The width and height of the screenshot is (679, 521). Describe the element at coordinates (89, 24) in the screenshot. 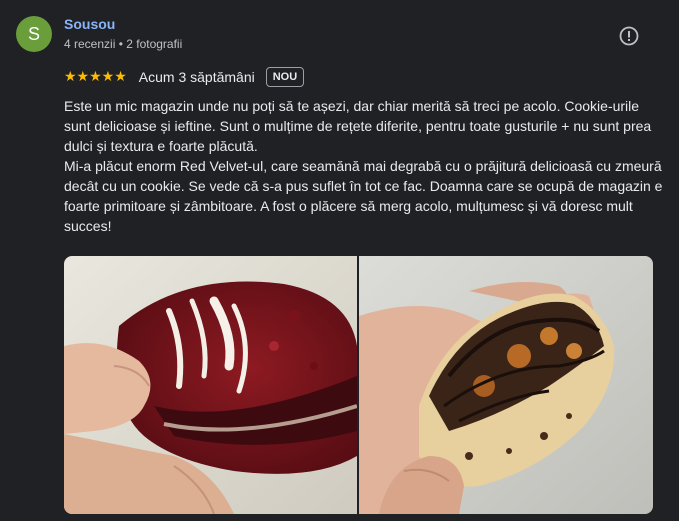

I see `author-name: Sousou` at that location.